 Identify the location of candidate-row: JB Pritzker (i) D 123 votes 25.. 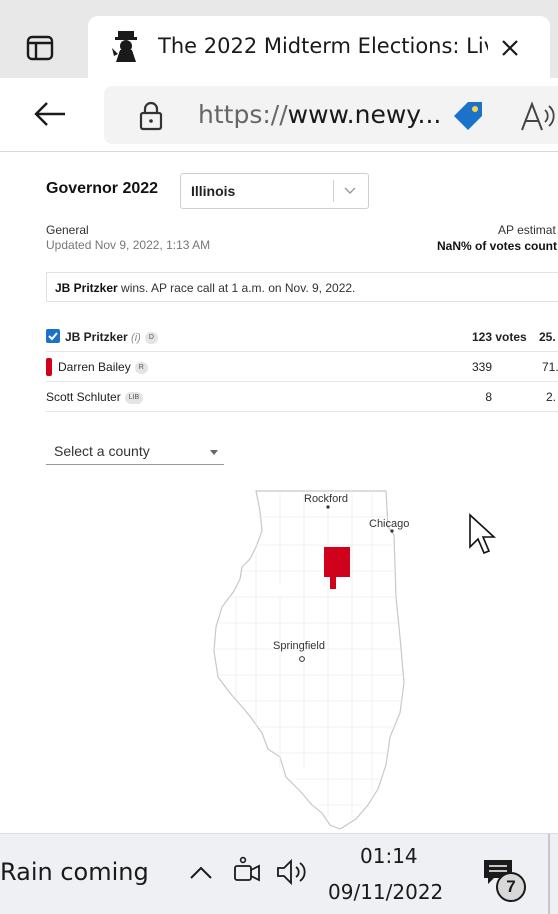
(302, 337).